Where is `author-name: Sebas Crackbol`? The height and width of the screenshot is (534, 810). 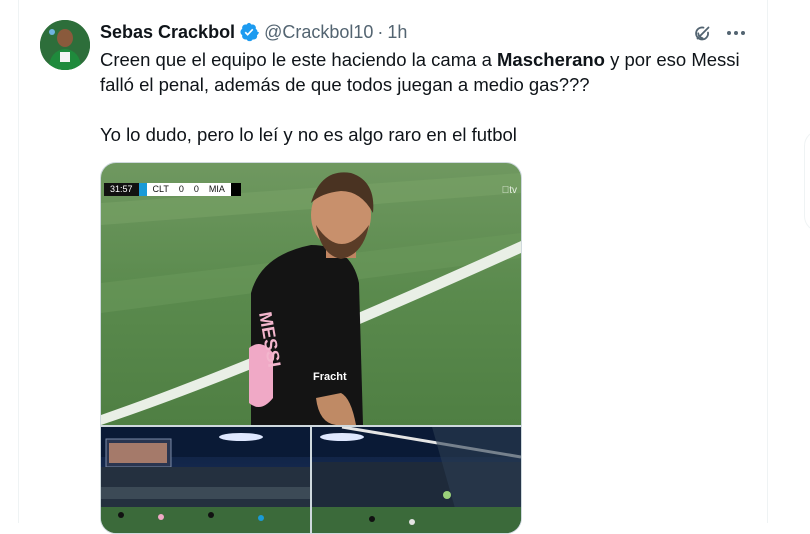 author-name: Sebas Crackbol is located at coordinates (167, 32).